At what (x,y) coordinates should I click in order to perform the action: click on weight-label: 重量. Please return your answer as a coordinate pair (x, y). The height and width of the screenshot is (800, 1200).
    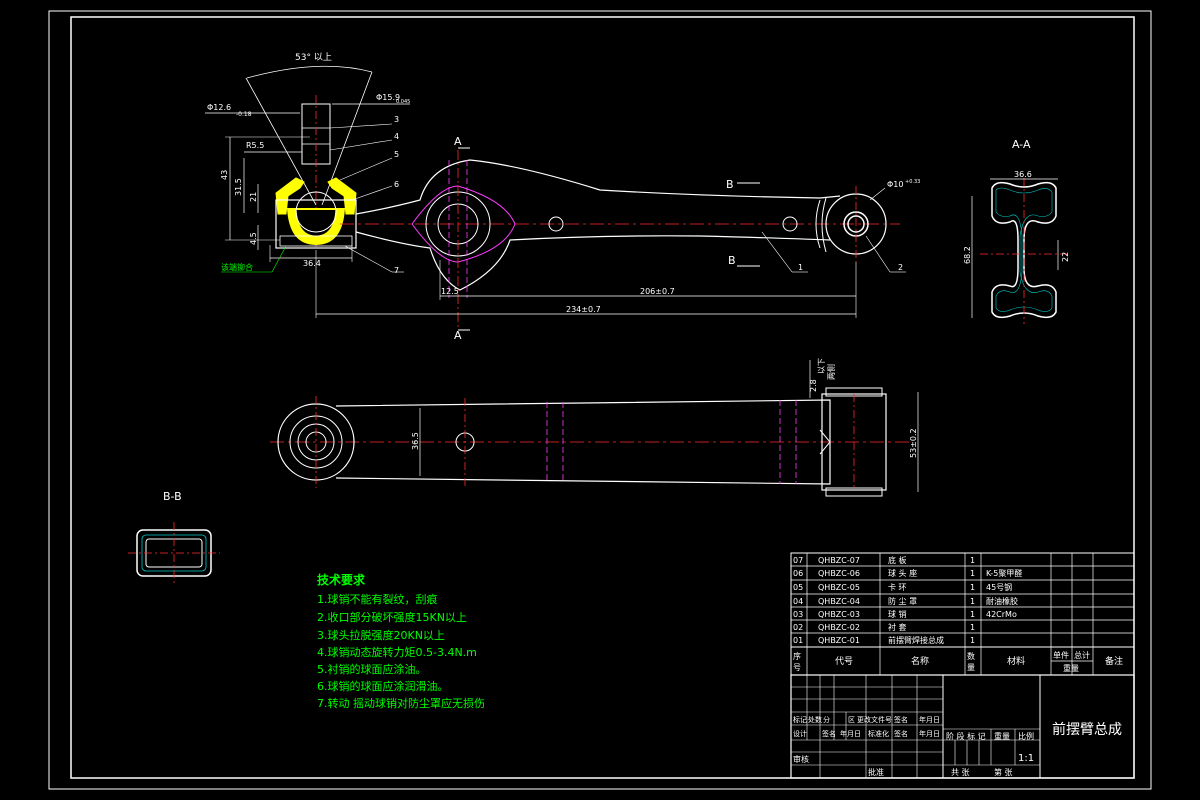
    Looking at the image, I should click on (1002, 736).